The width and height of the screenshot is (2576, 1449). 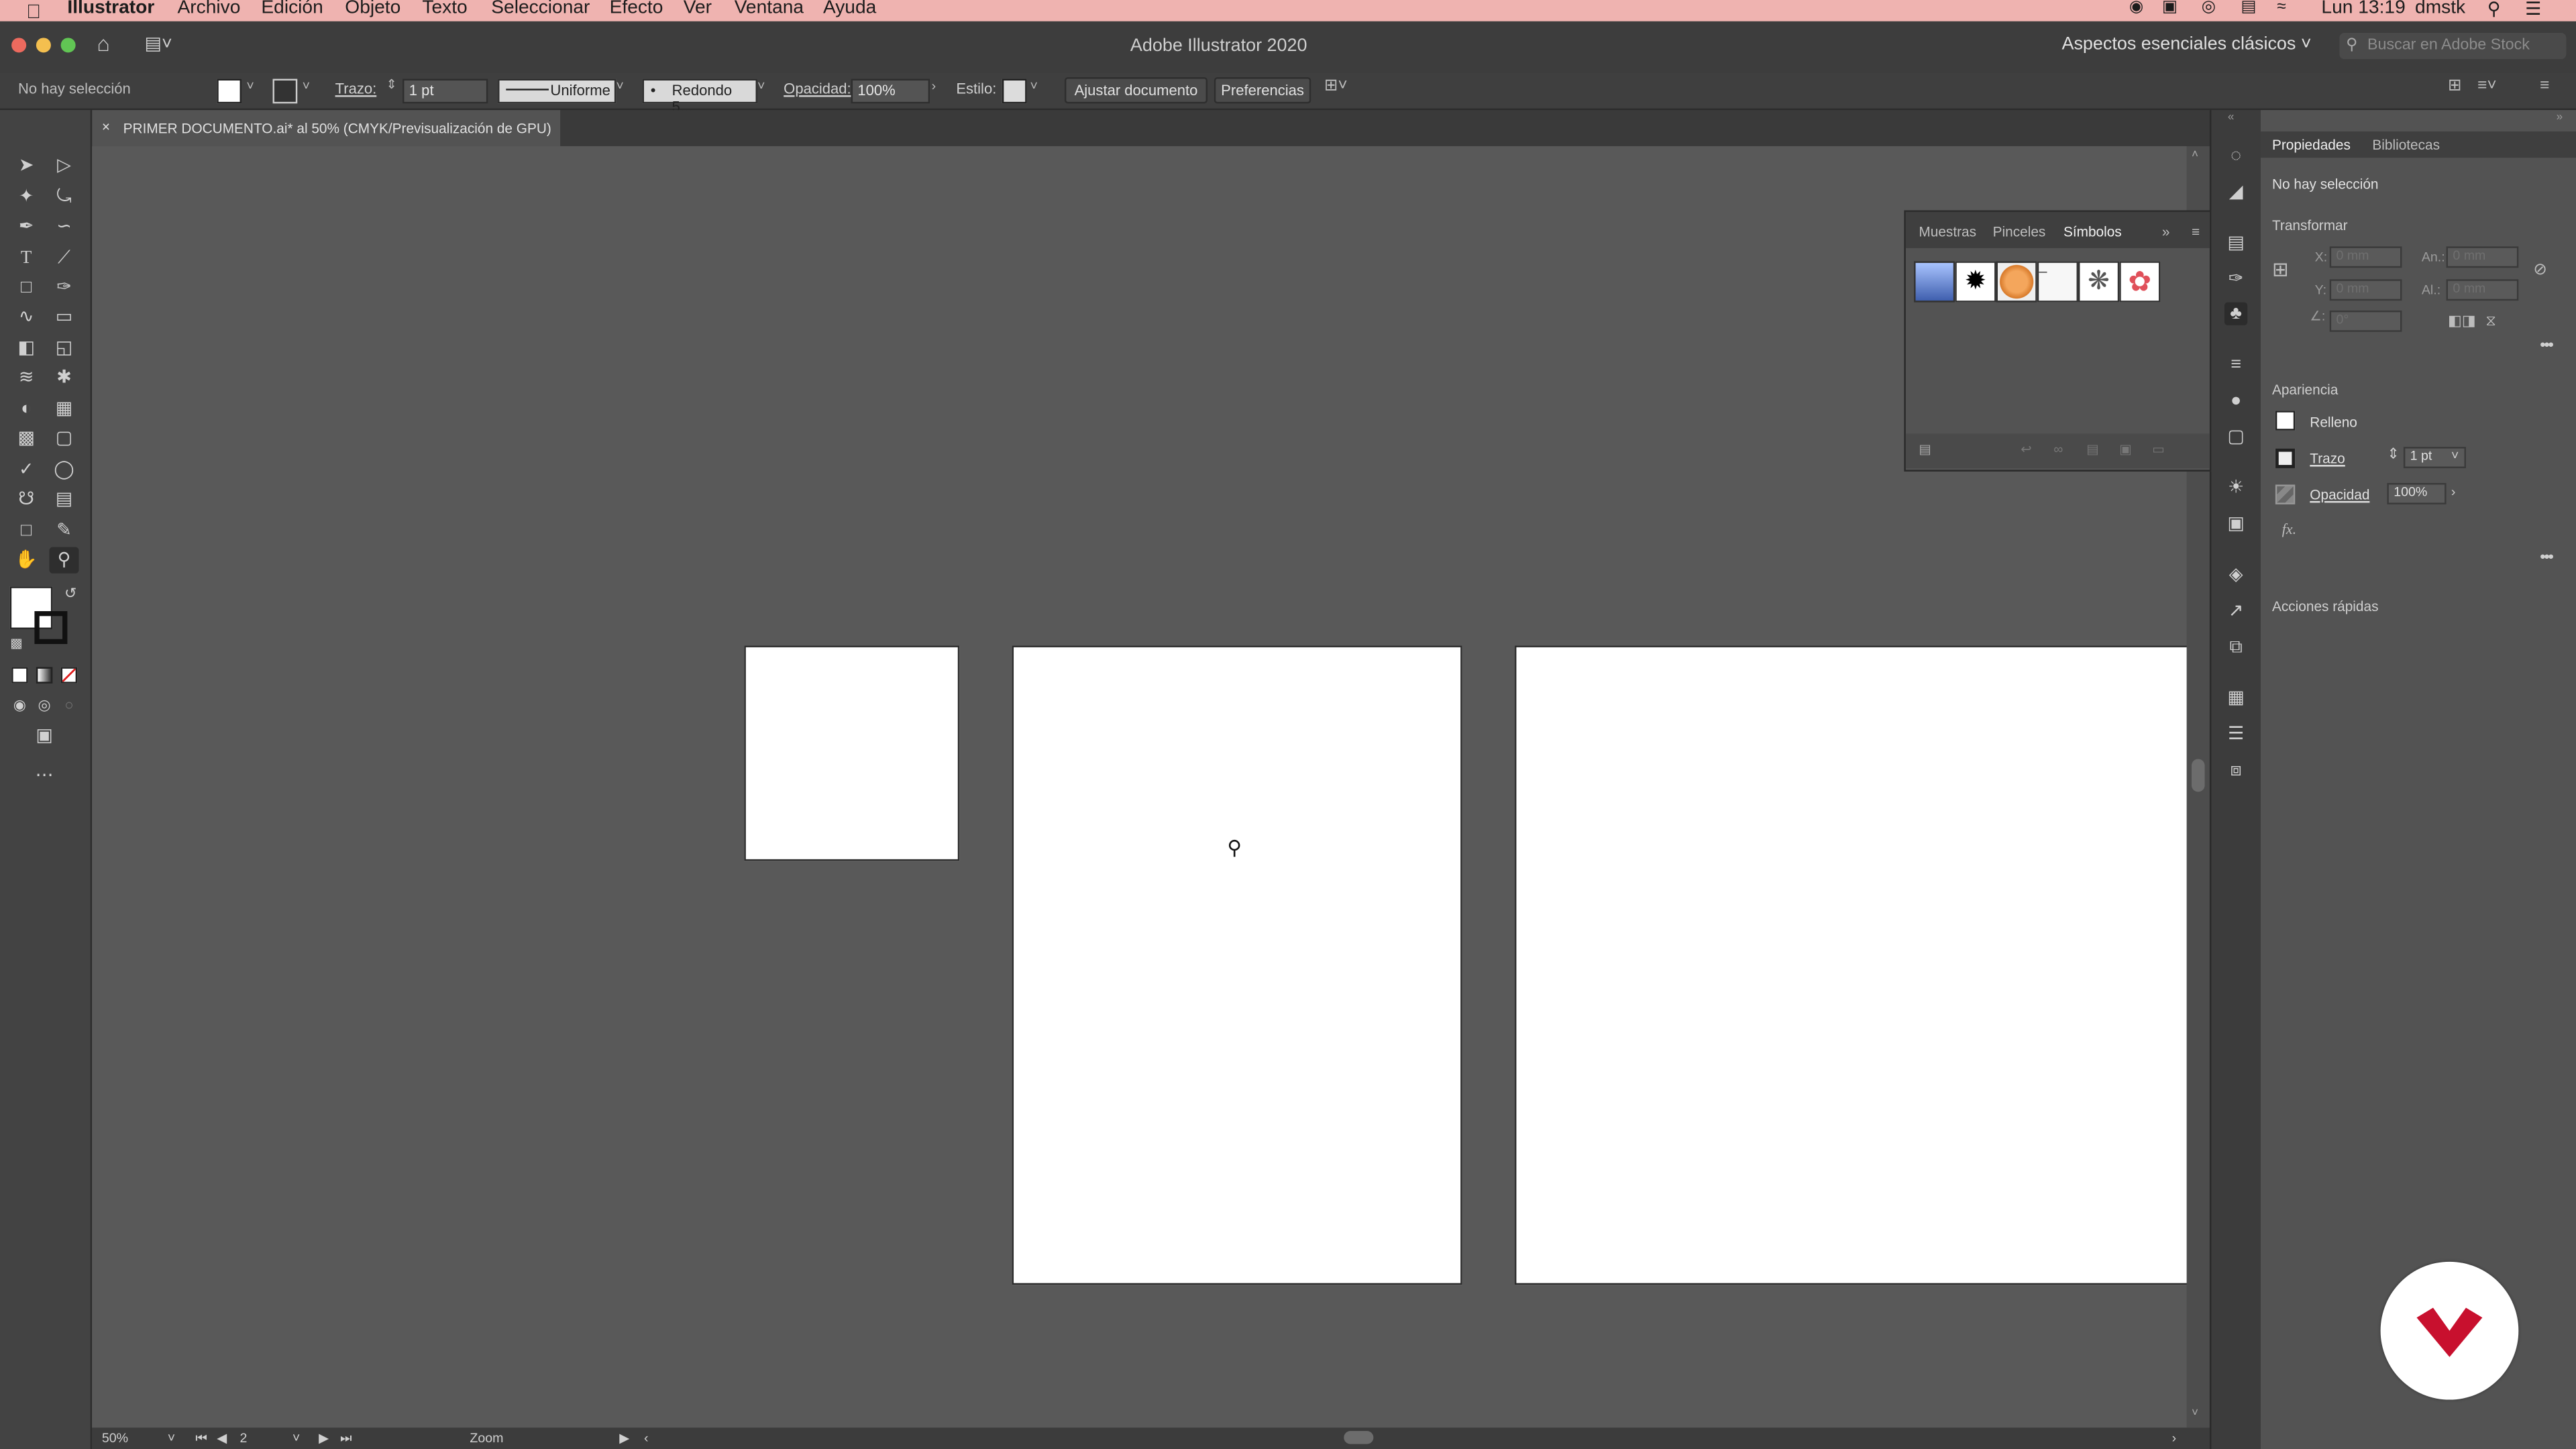 I want to click on symbols-icon: ♣, so click(x=2236, y=313).